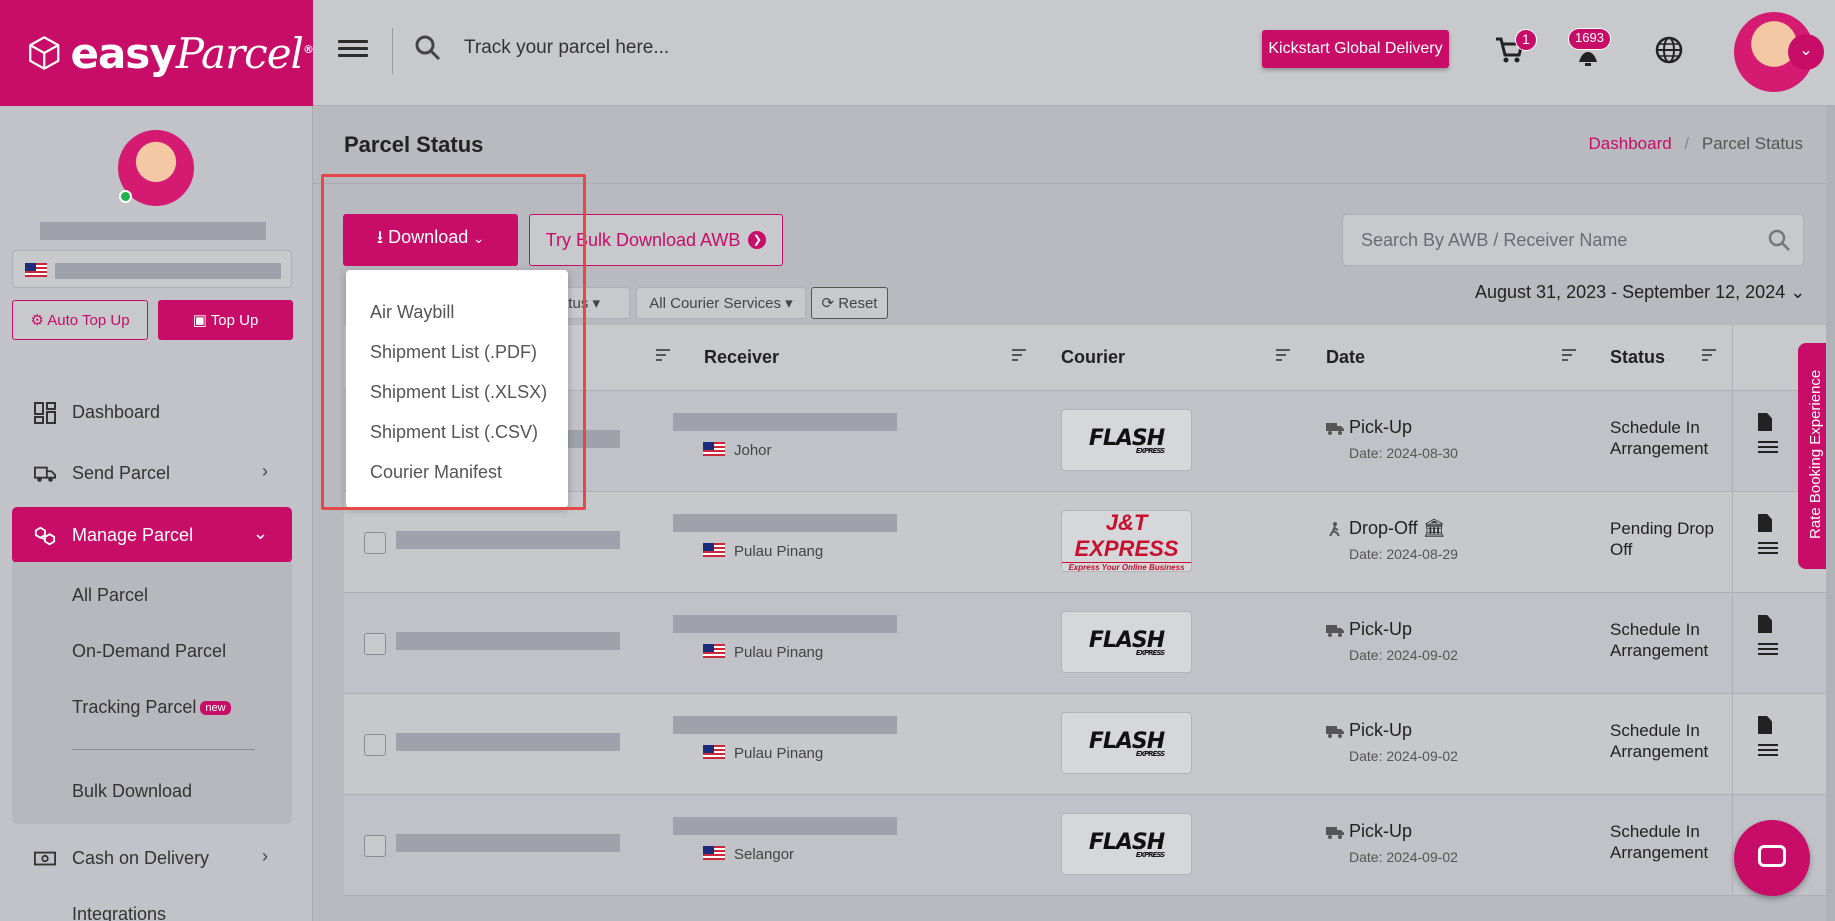 The image size is (1835, 921). What do you see at coordinates (1588, 59) in the screenshot?
I see `notification-bell-icon` at bounding box center [1588, 59].